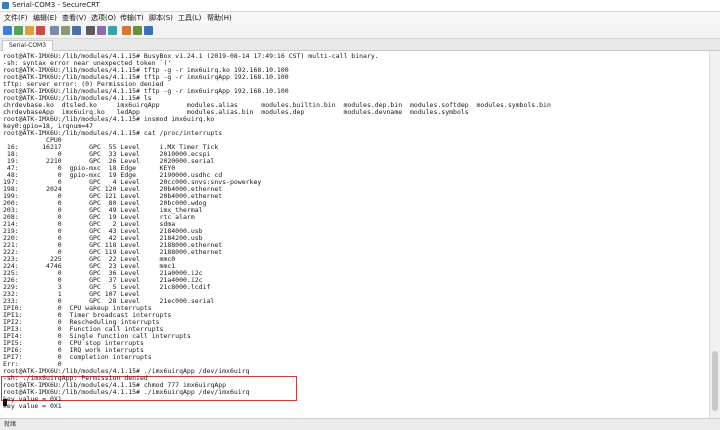 The height and width of the screenshot is (430, 720). Describe the element at coordinates (18, 30) in the screenshot. I see `quick-connect-icon` at that location.